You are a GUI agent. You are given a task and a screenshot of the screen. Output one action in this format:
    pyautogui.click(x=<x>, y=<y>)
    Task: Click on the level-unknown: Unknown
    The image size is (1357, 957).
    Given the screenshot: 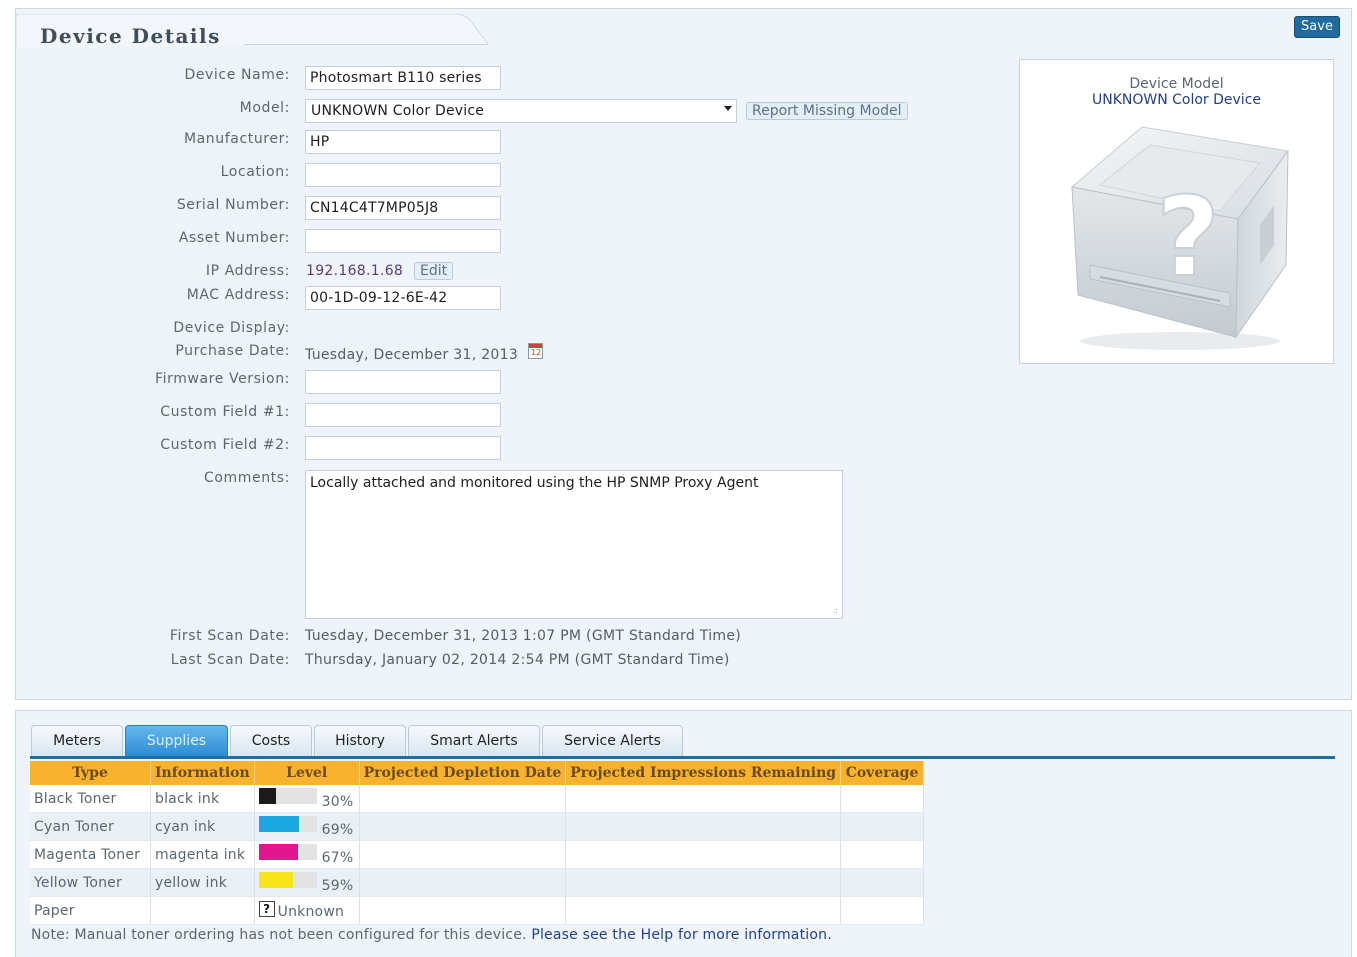 What is the action you would take?
    pyautogui.click(x=311, y=911)
    